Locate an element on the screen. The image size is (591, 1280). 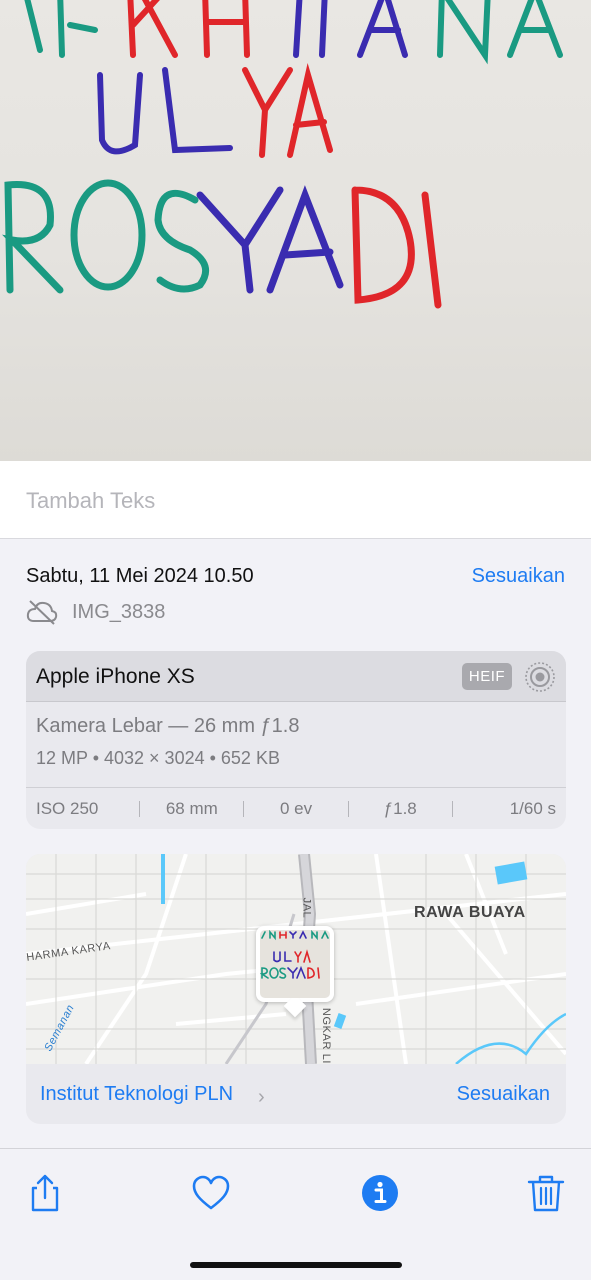
info-icon is located at coordinates (380, 1193).